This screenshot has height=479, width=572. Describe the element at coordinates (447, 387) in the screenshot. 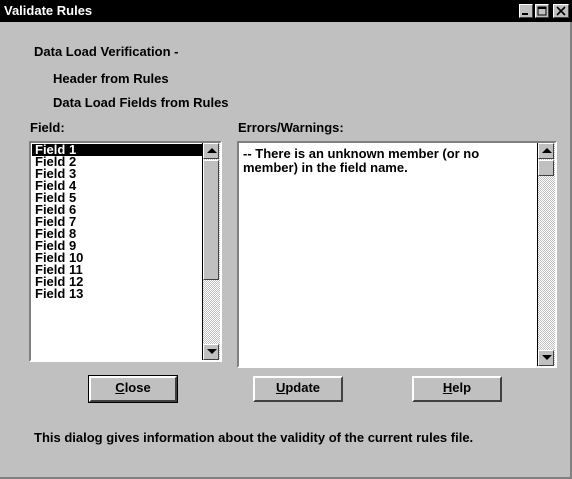

I see `help-button-accel: H` at that location.